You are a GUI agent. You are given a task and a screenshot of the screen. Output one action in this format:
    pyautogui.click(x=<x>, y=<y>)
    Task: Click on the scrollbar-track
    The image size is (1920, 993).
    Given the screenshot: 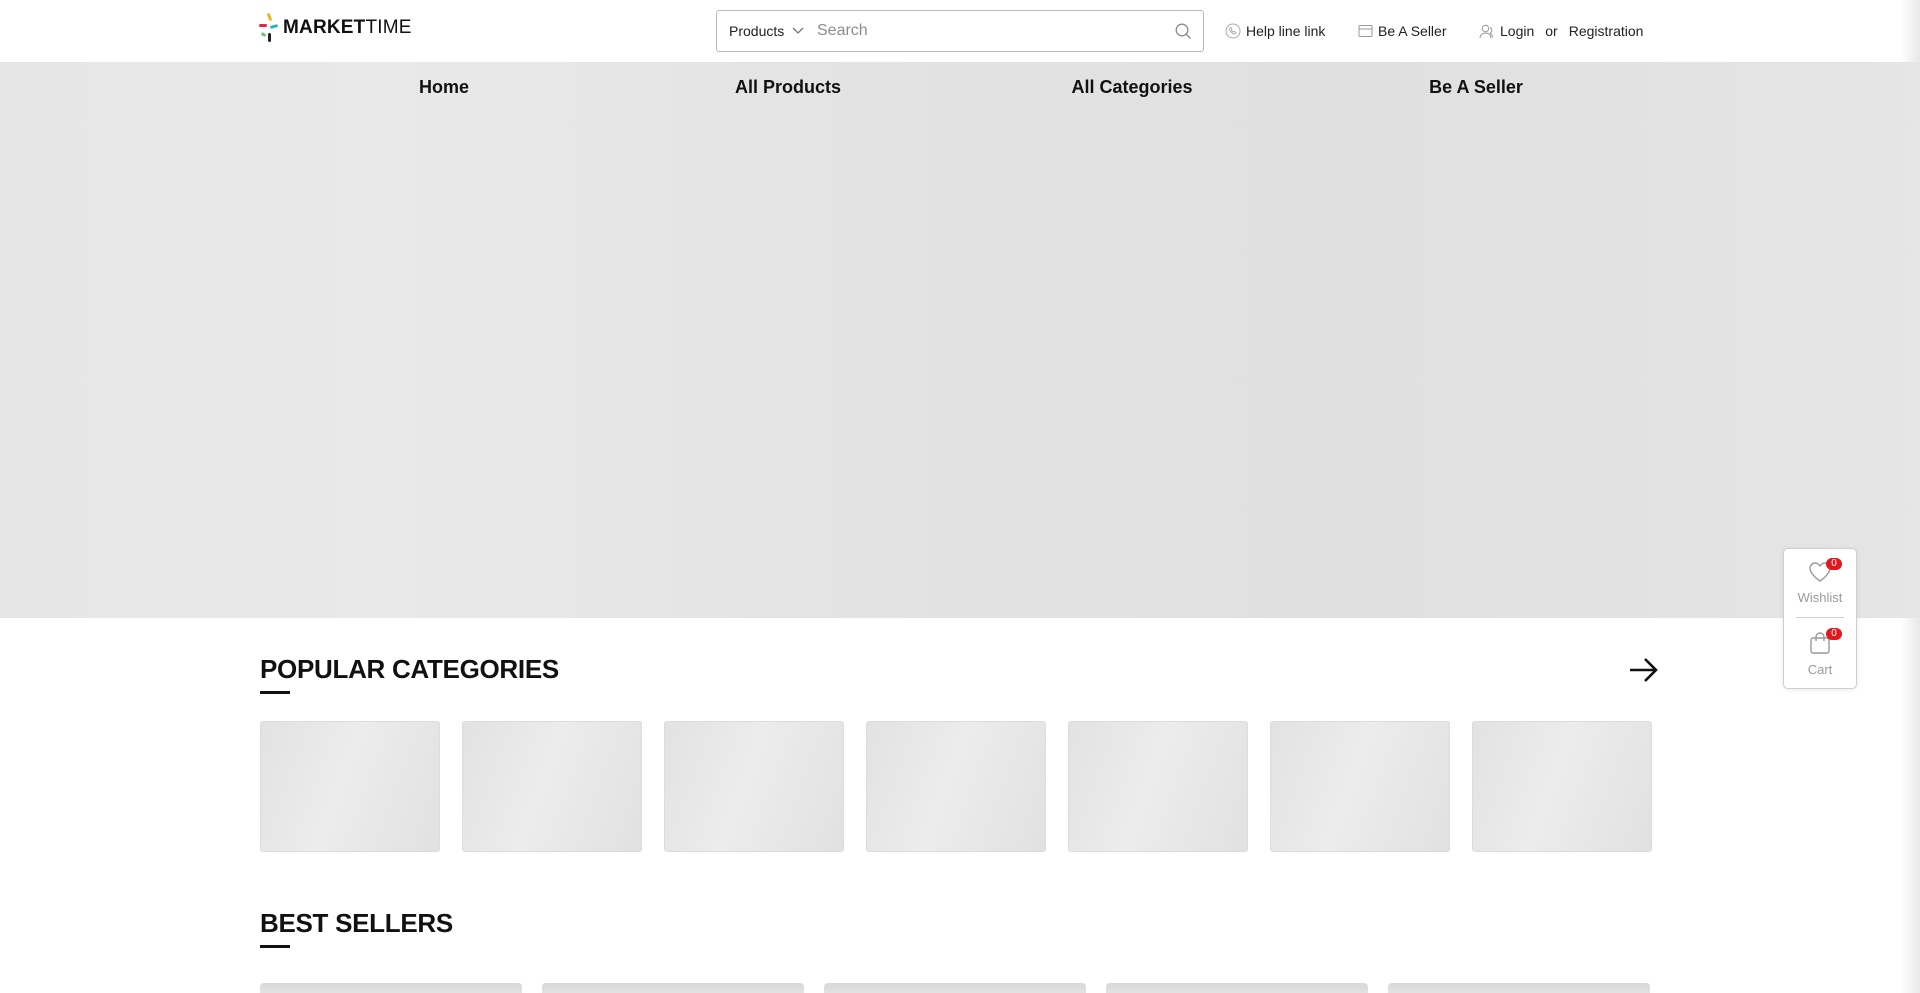 What is the action you would take?
    pyautogui.click(x=1910, y=496)
    